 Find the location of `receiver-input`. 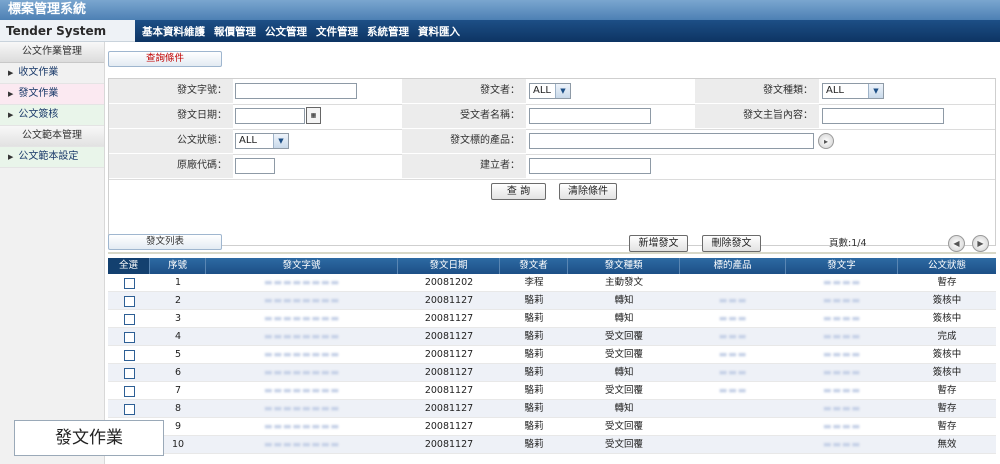

receiver-input is located at coordinates (590, 116).